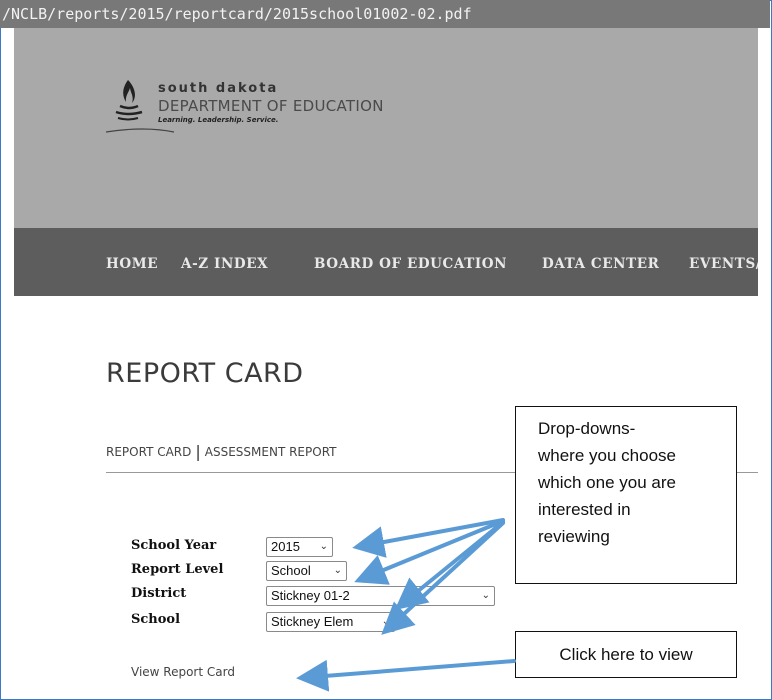 The width and height of the screenshot is (772, 700). I want to click on subnav-report-card: REPORT CARD, so click(148, 452).